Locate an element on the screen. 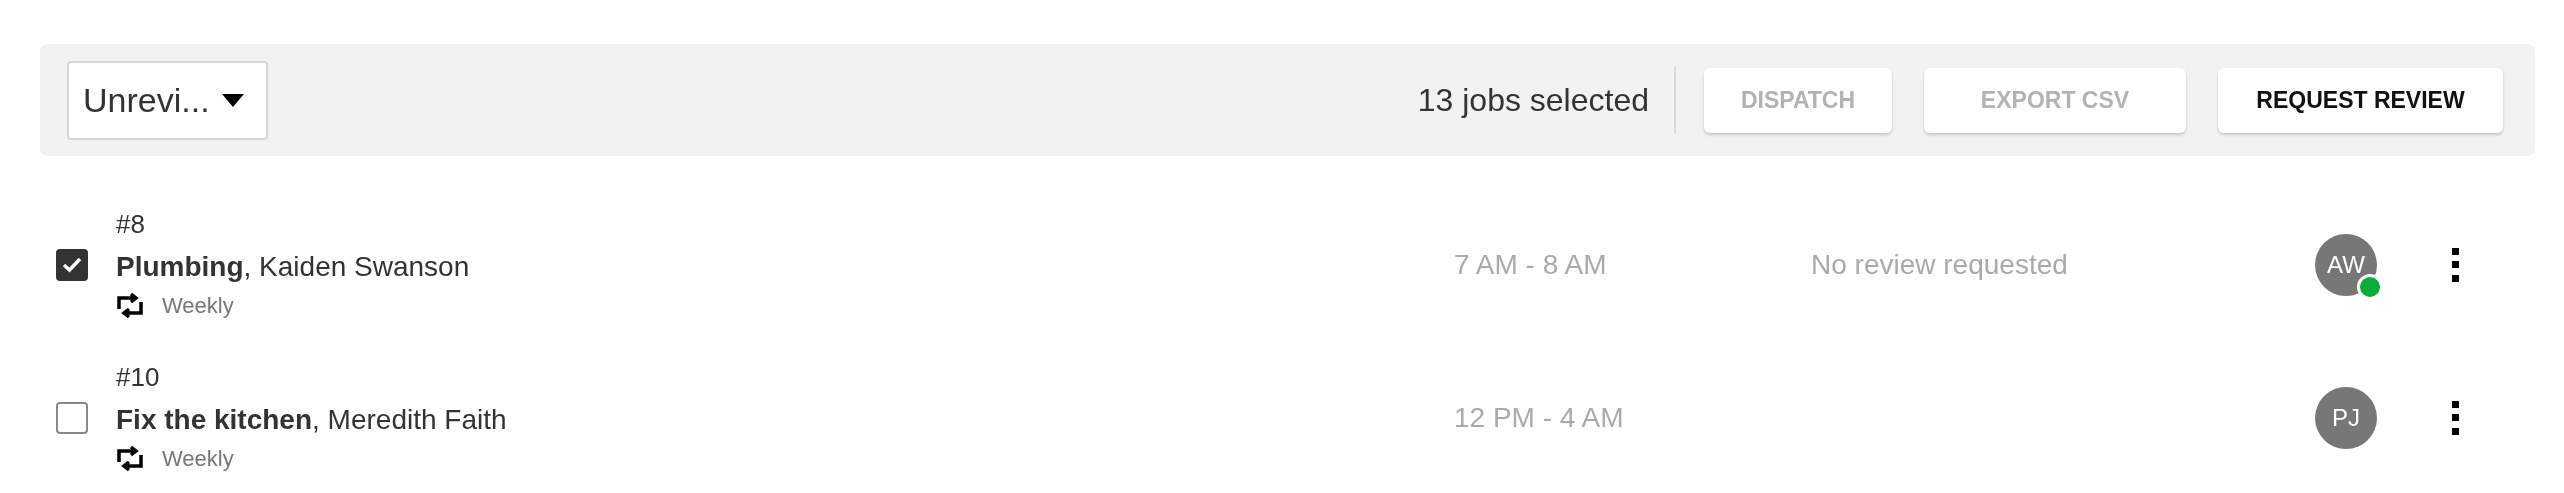 This screenshot has width=2564, height=493. time-range: 12 PM - 4 AM is located at coordinates (1539, 417).